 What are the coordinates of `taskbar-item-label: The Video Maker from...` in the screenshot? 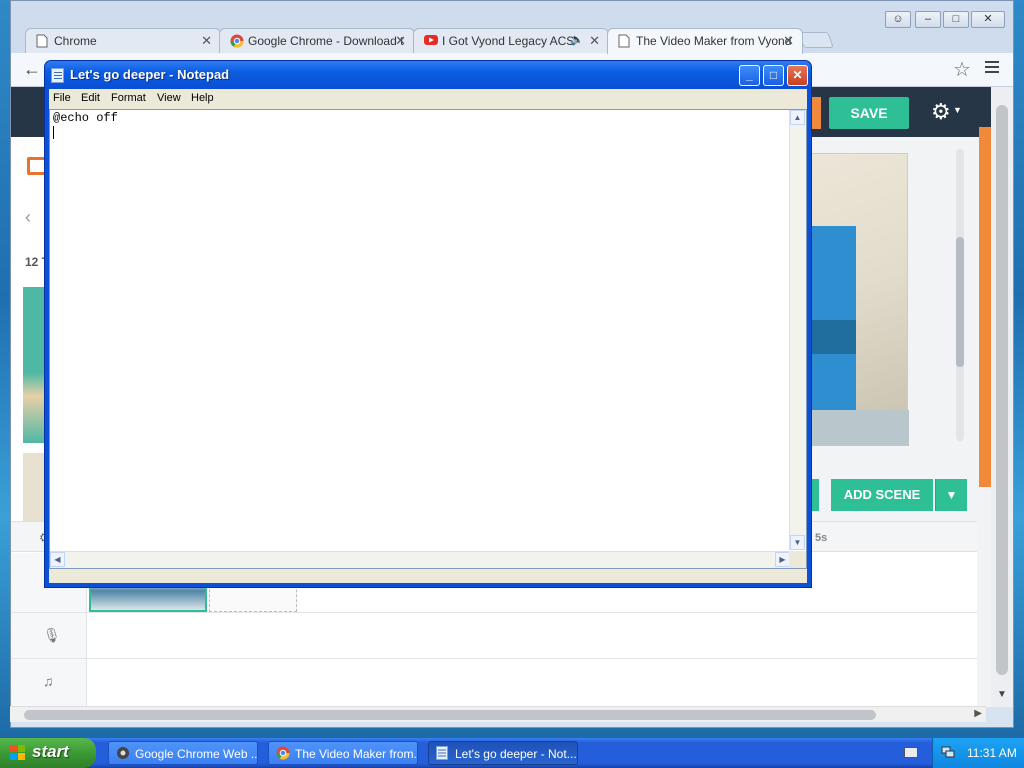 It's located at (356, 754).